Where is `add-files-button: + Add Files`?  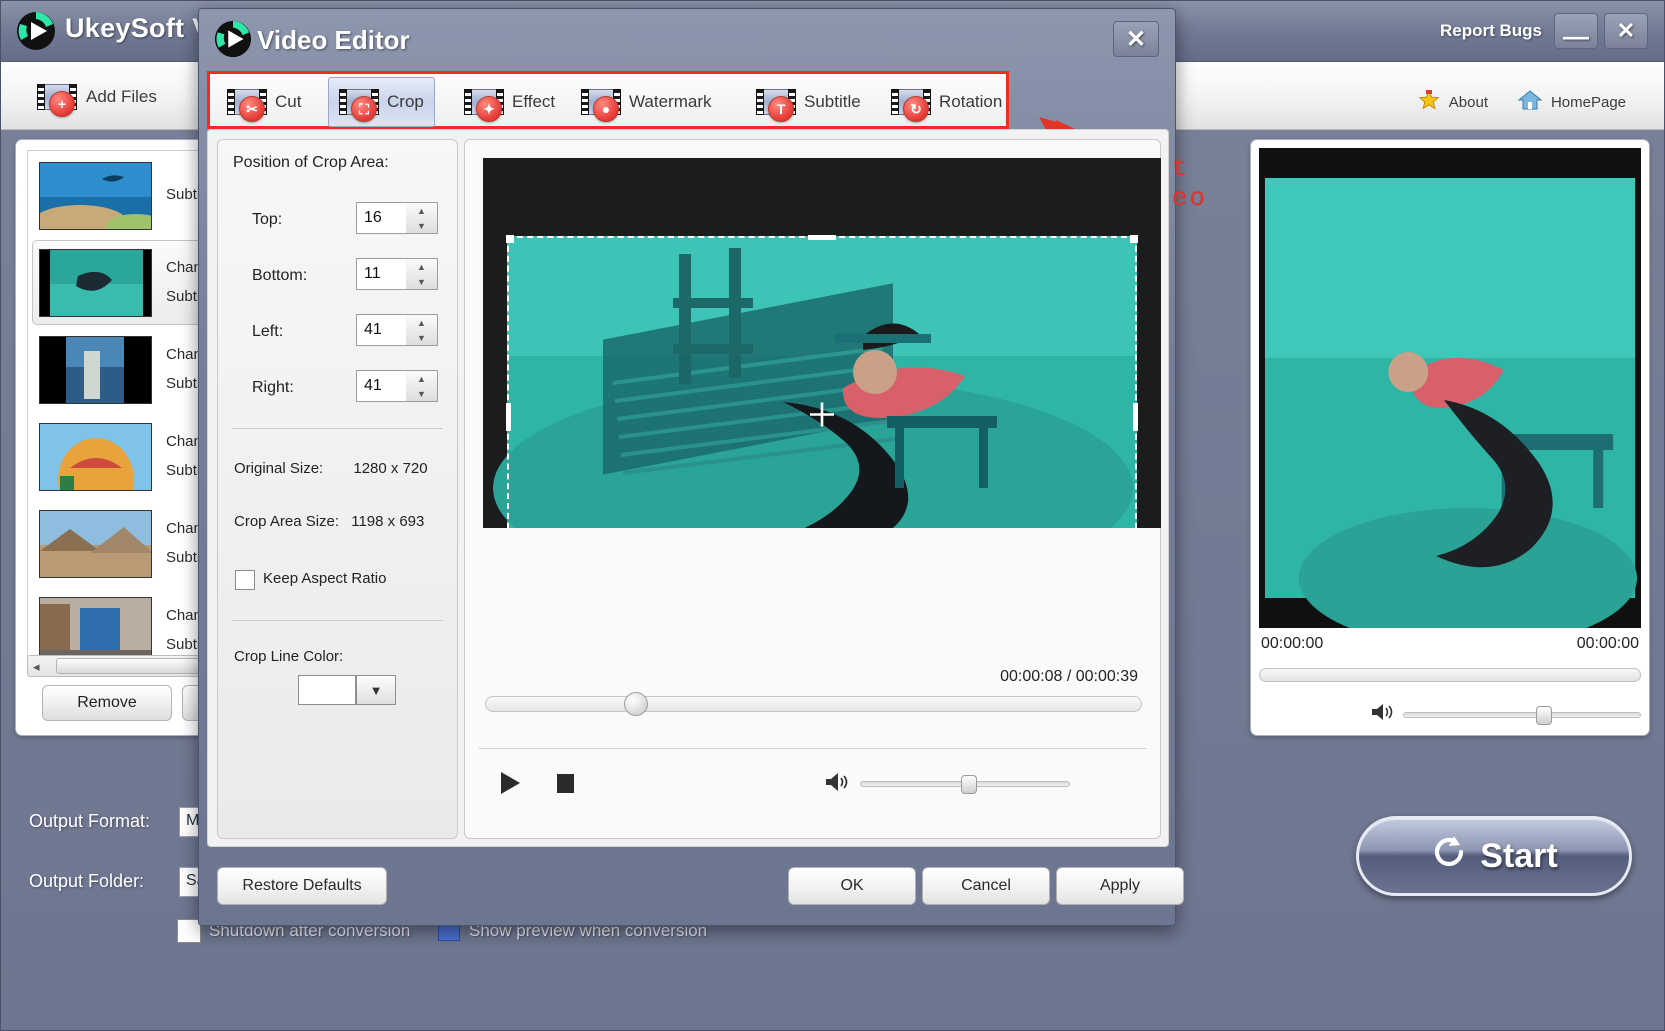
add-files-button: + Add Files is located at coordinates (97, 97).